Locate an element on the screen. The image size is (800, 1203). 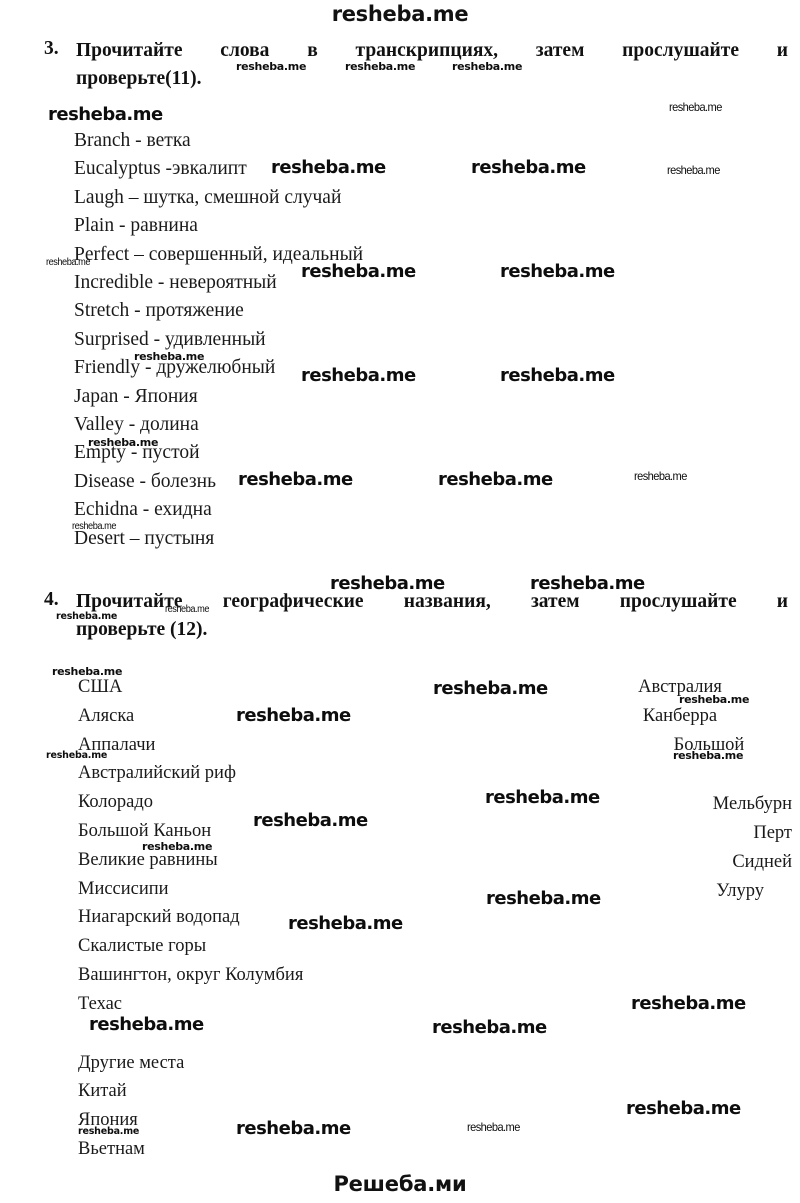
geo-name-item: Канберра is located at coordinates (680, 715).